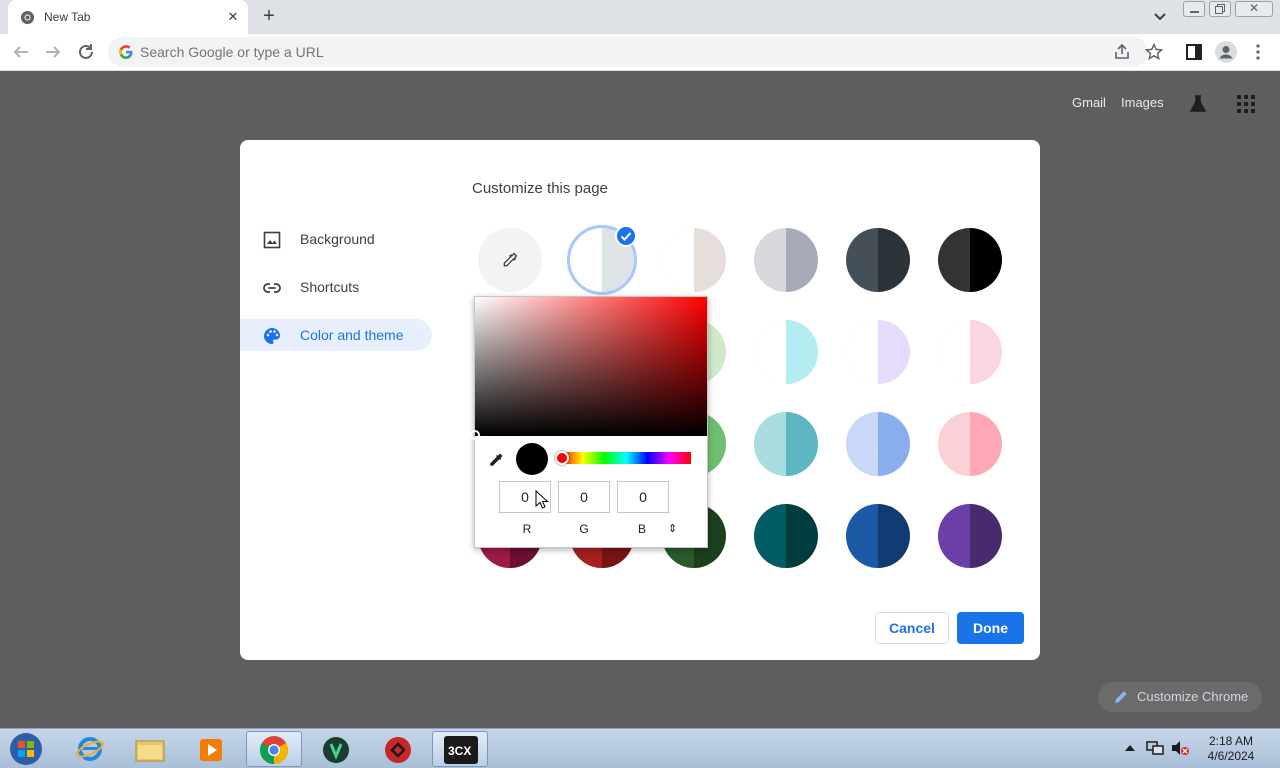  What do you see at coordinates (1180, 748) in the screenshot?
I see `volume-muted-icon` at bounding box center [1180, 748].